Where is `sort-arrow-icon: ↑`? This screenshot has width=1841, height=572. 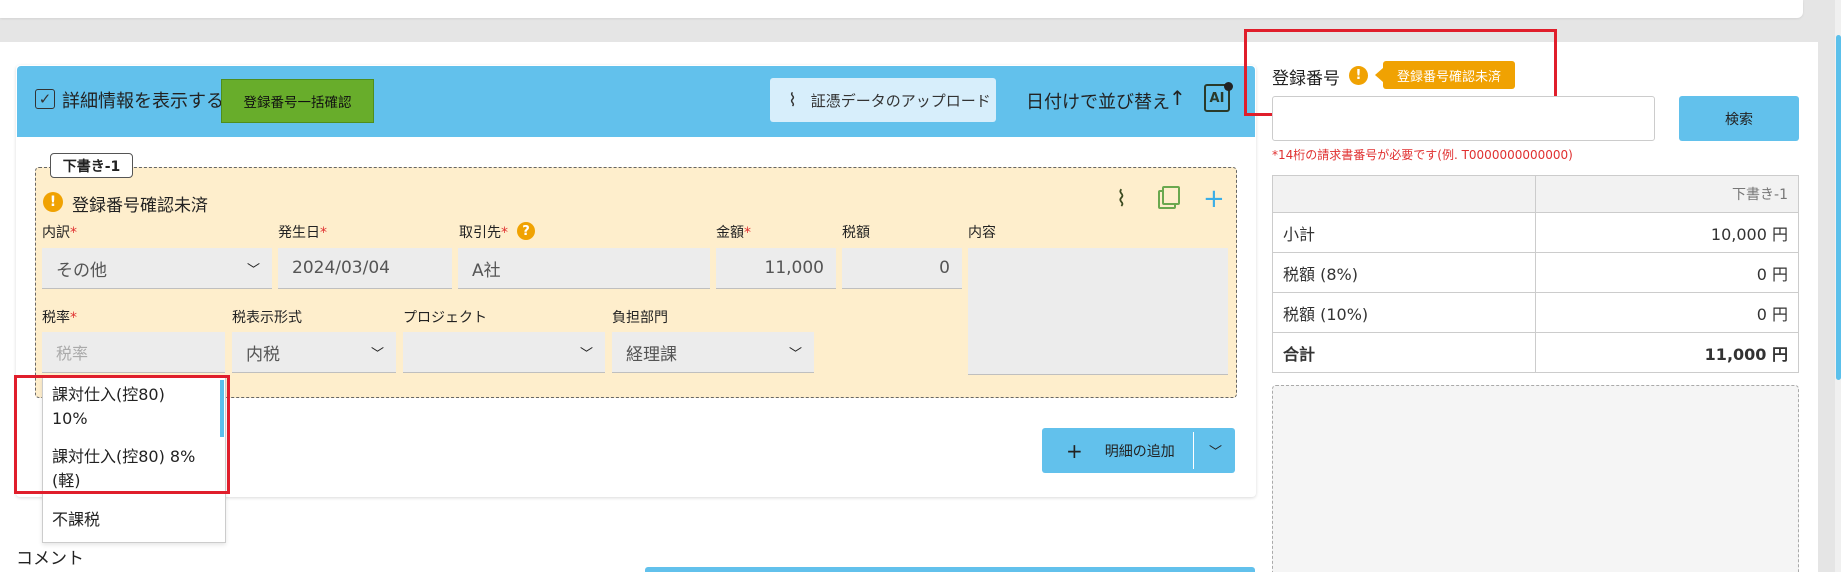
sort-arrow-icon: ↑ is located at coordinates (1177, 98).